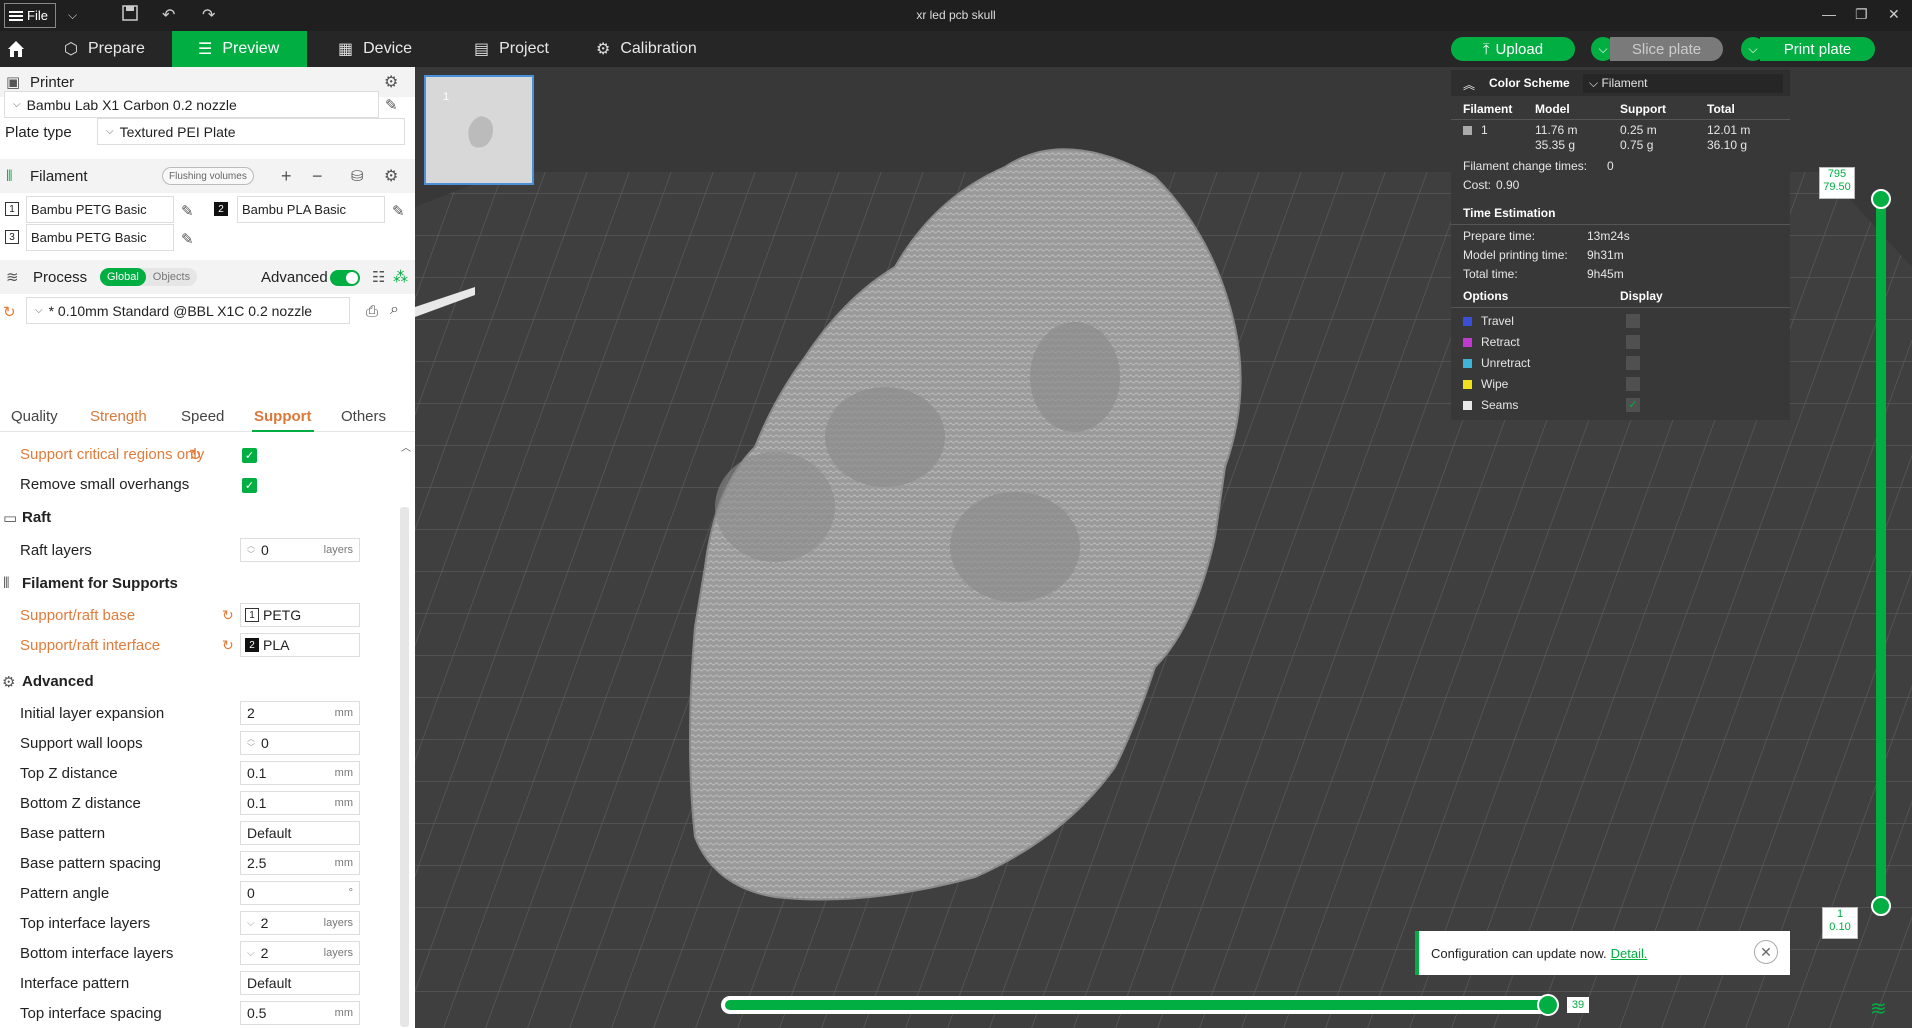 The height and width of the screenshot is (1028, 1912). Describe the element at coordinates (1829, 14) in the screenshot. I see `minimize-icon: —` at that location.